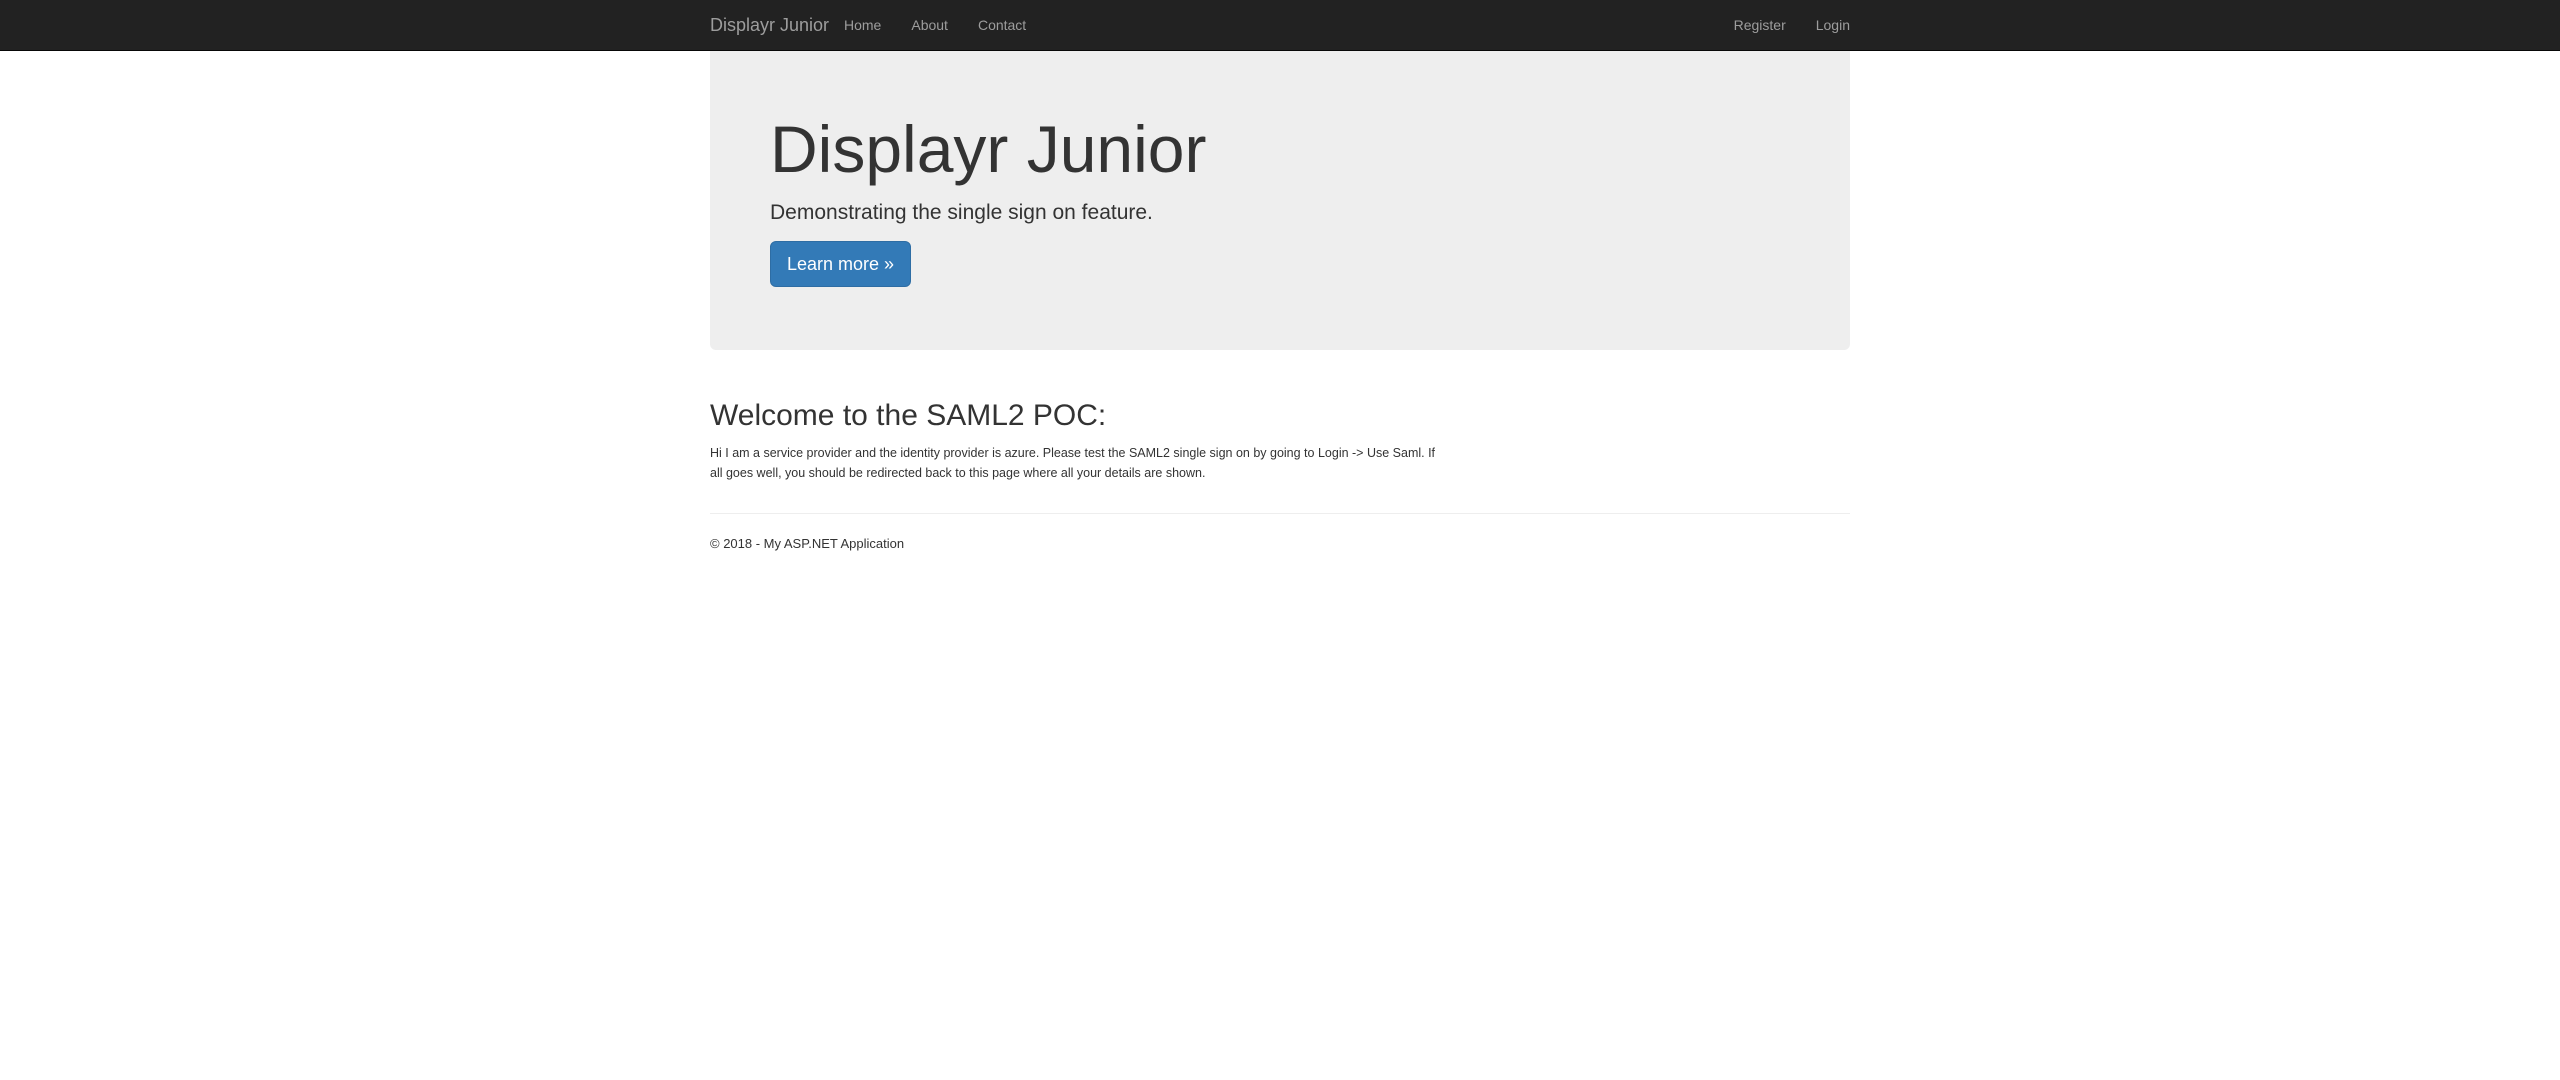 The height and width of the screenshot is (1080, 2560). Describe the element at coordinates (988, 149) in the screenshot. I see `hero-title: Displayr Junior` at that location.